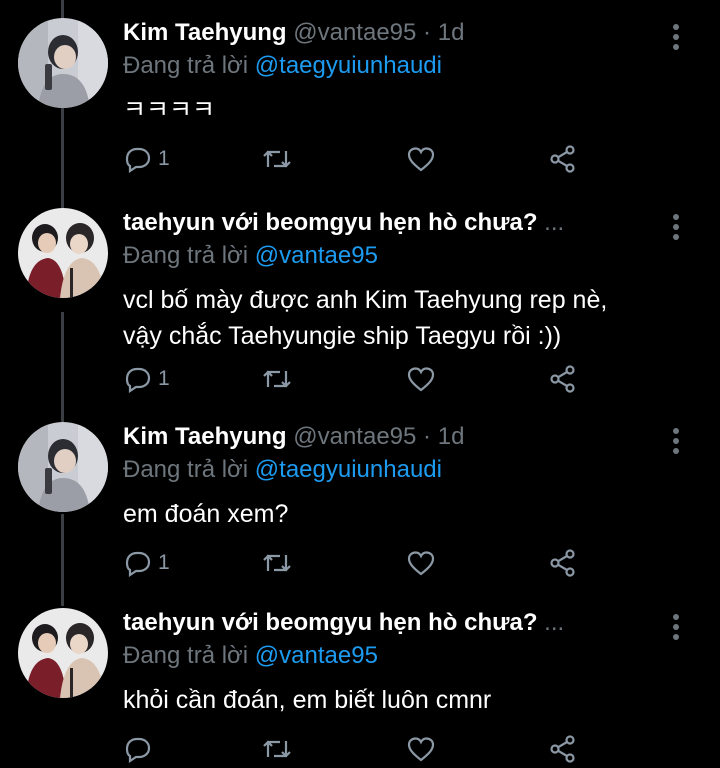  What do you see at coordinates (169, 110) in the screenshot?
I see `tweet-text-line: ㅋㅋㅋㅋ` at bounding box center [169, 110].